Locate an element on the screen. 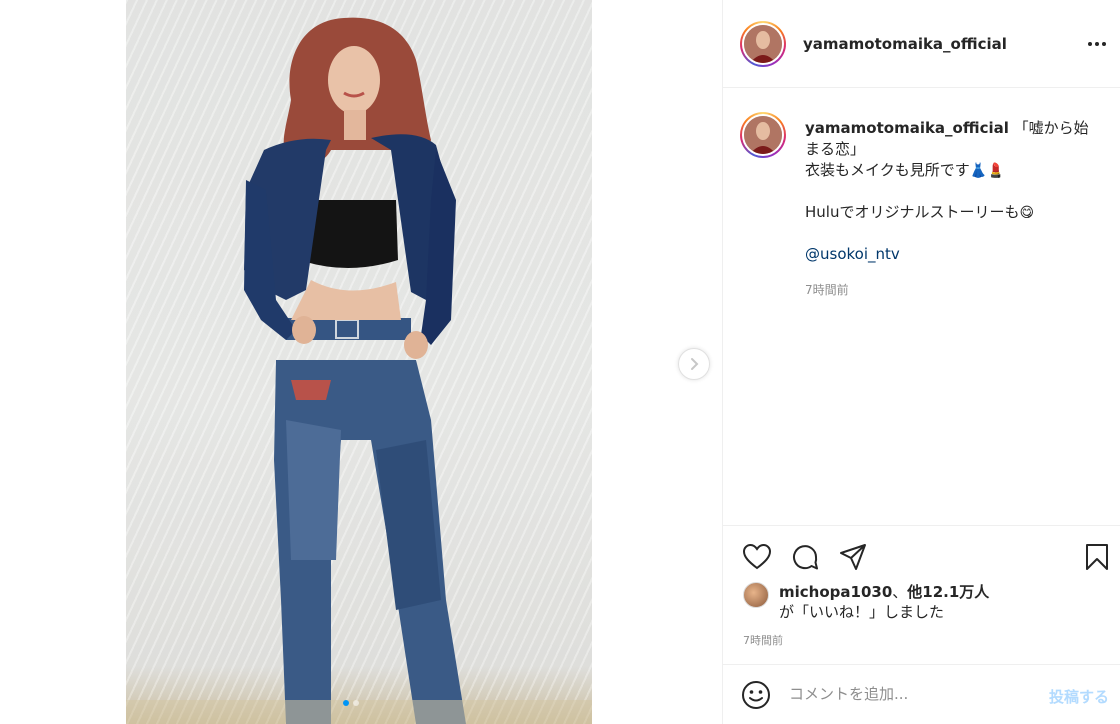  likes-suffix: が「いいね！」しました is located at coordinates (862, 612).